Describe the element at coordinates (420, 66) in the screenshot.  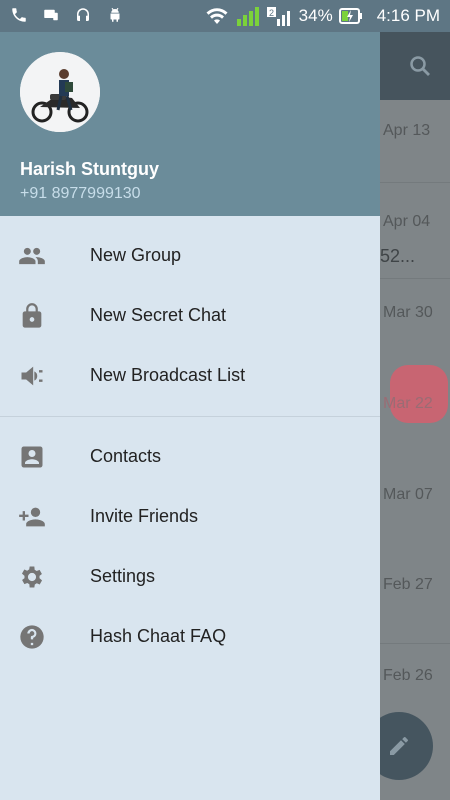
I see `search-icon` at that location.